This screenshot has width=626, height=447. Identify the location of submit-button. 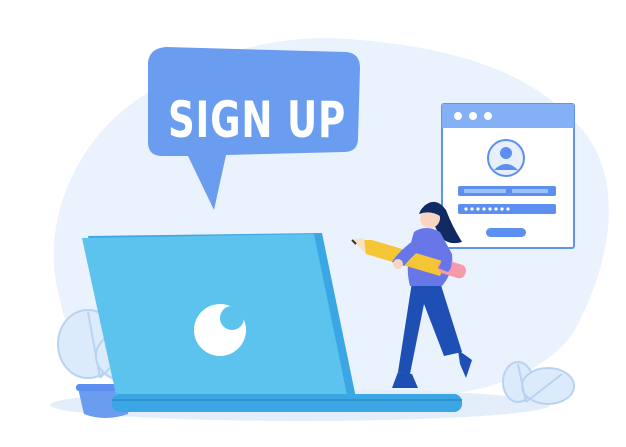
(506, 232).